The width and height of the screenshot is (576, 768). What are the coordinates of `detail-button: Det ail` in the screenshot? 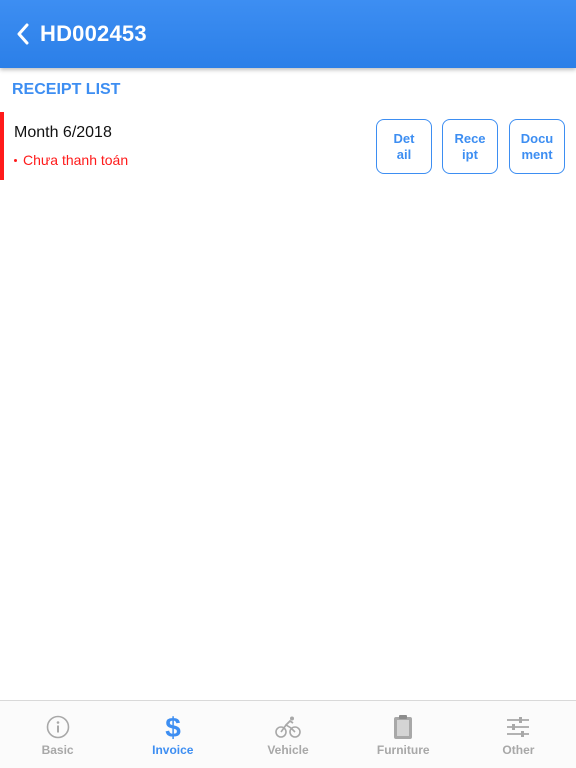 It's located at (404, 146).